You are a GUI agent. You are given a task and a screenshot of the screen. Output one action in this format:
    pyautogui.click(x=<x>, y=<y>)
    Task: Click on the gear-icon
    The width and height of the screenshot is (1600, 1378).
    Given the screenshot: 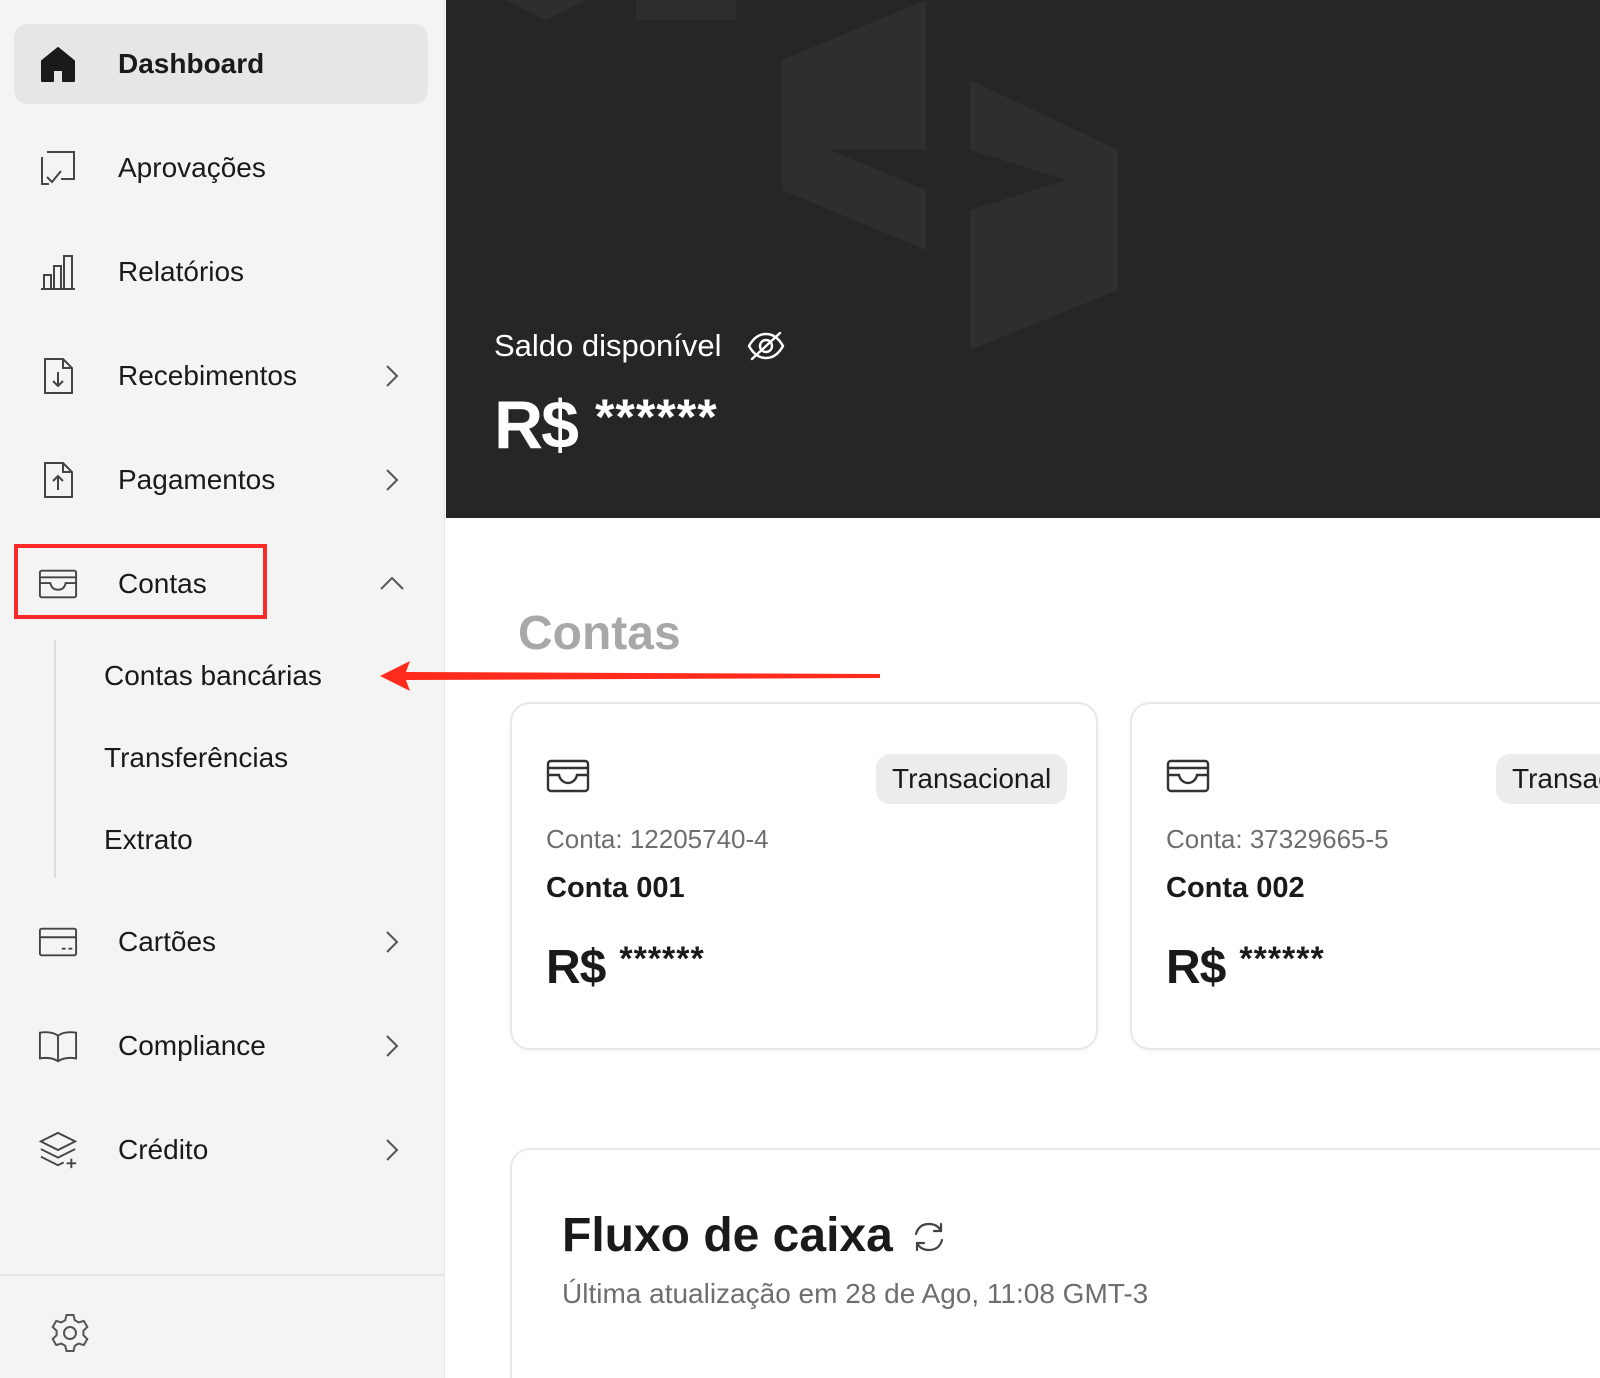 What is the action you would take?
    pyautogui.click(x=70, y=1334)
    